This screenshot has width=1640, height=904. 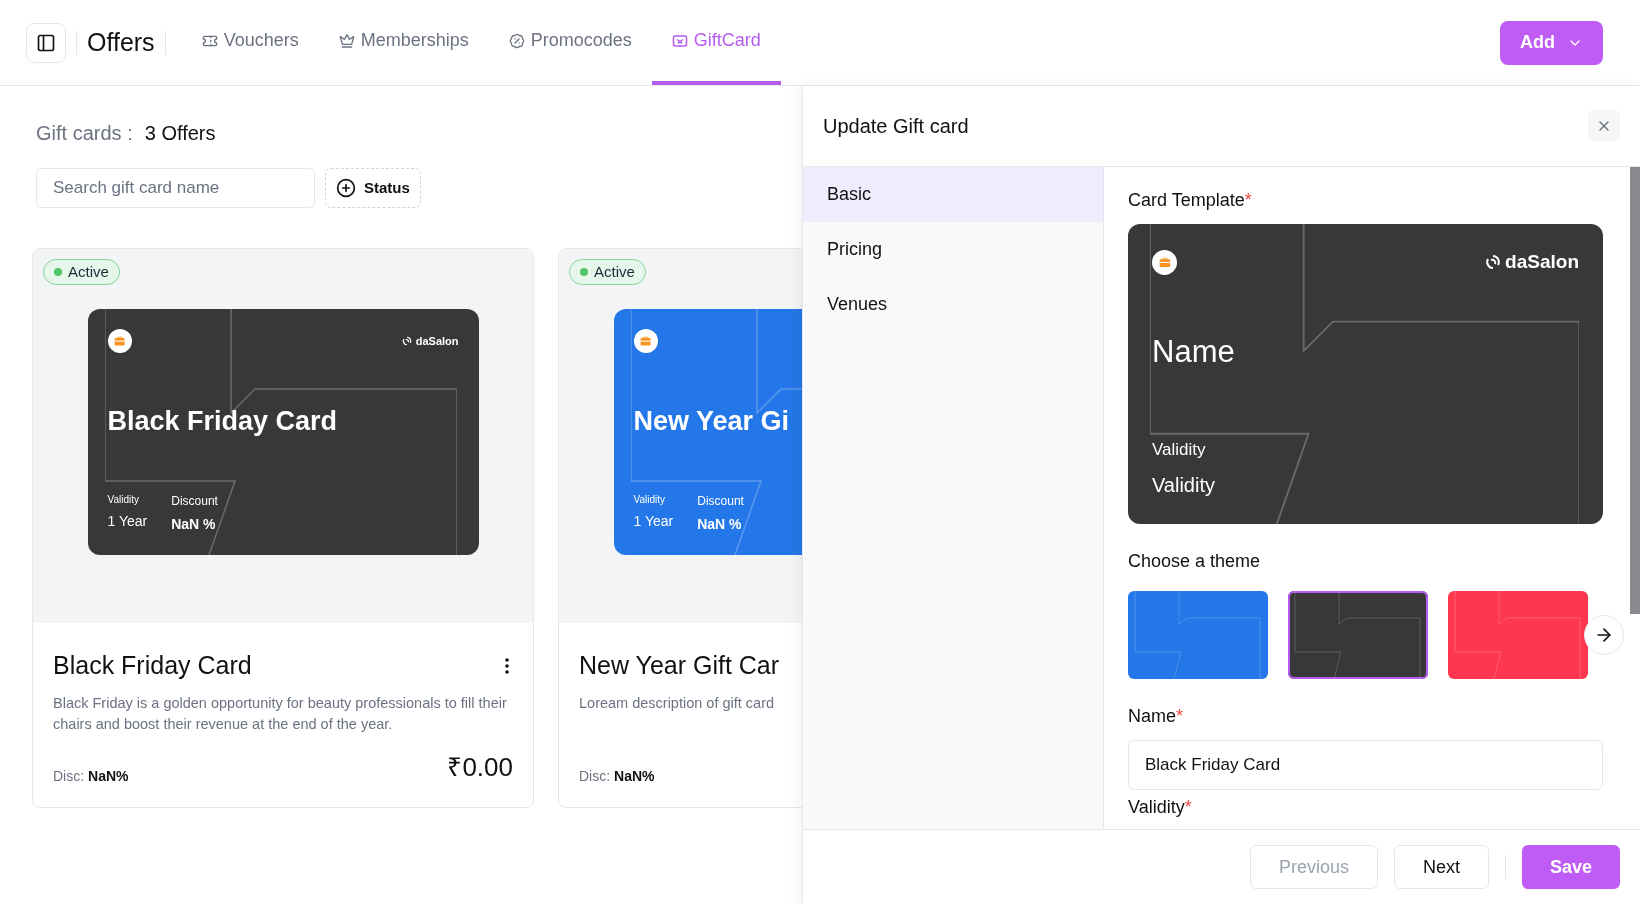 I want to click on card-name: New Year Gi, so click(x=712, y=421).